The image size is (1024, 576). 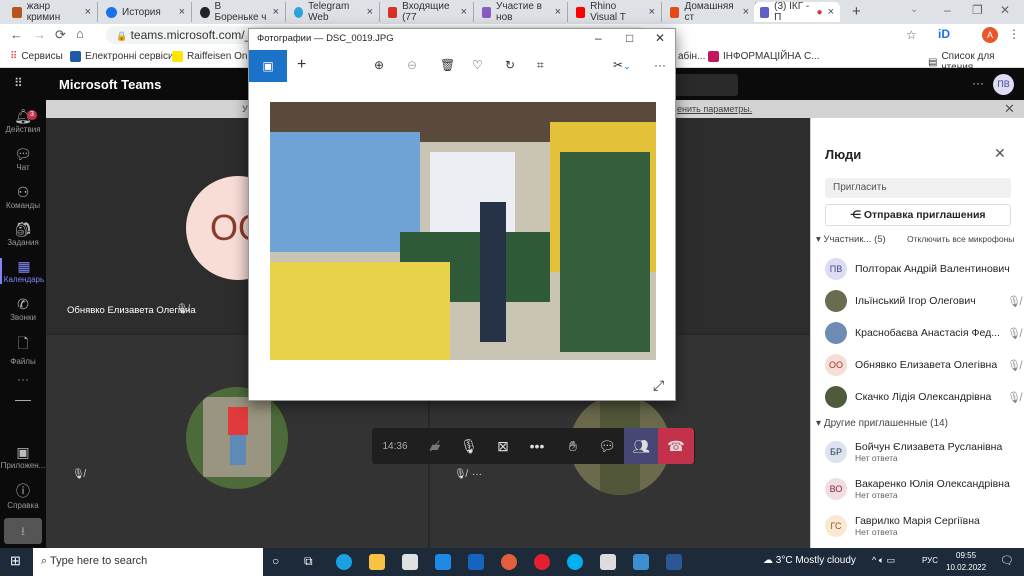 I want to click on rail-help: ⓘ Справка, so click(x=23, y=495).